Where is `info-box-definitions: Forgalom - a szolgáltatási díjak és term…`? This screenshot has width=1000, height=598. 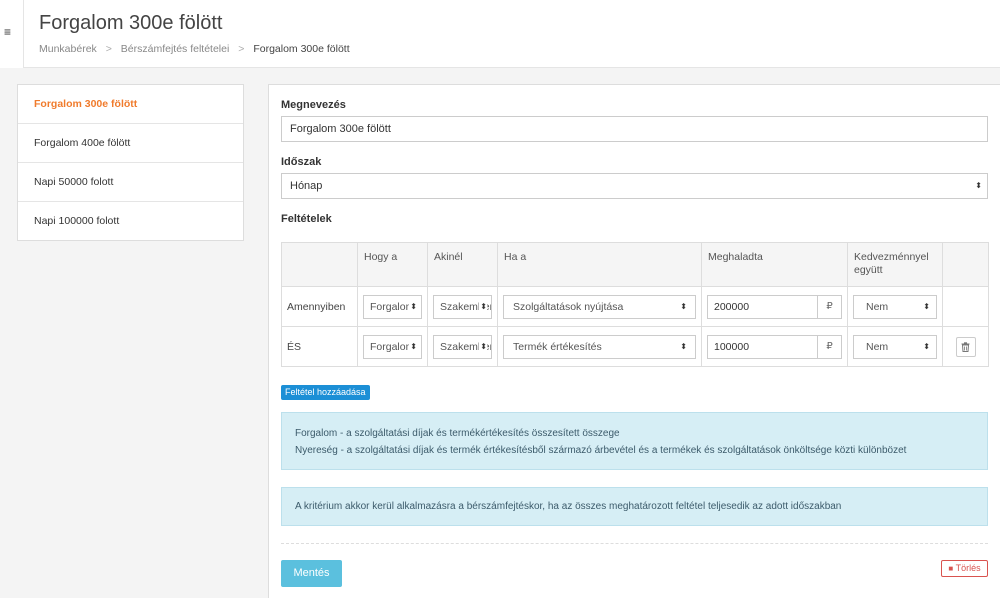
info-box-definitions: Forgalom - a szolgáltatási díjak és term… is located at coordinates (634, 441).